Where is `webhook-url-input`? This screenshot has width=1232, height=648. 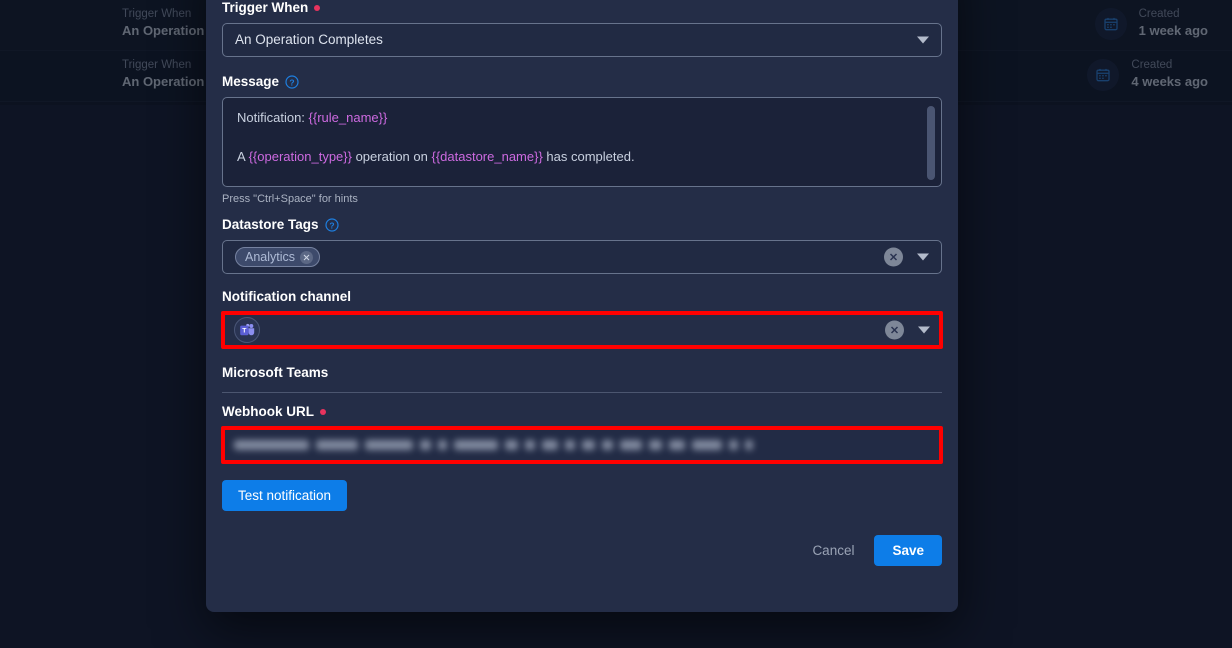 webhook-url-input is located at coordinates (582, 445).